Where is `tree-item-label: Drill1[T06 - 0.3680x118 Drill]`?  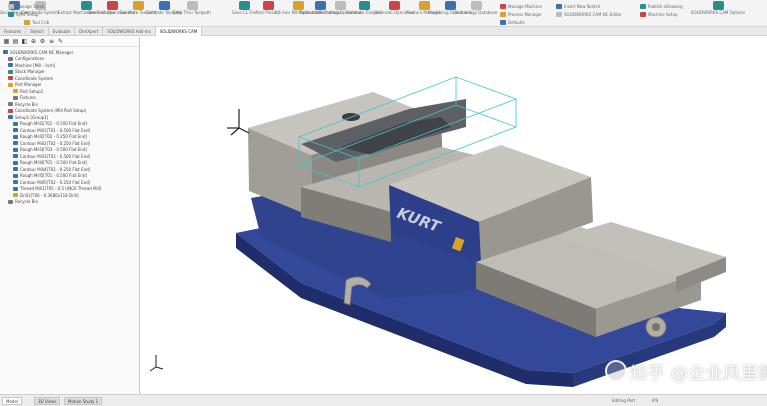 tree-item-label: Drill1[T06 - 0.3680x118 Drill] is located at coordinates (49, 195).